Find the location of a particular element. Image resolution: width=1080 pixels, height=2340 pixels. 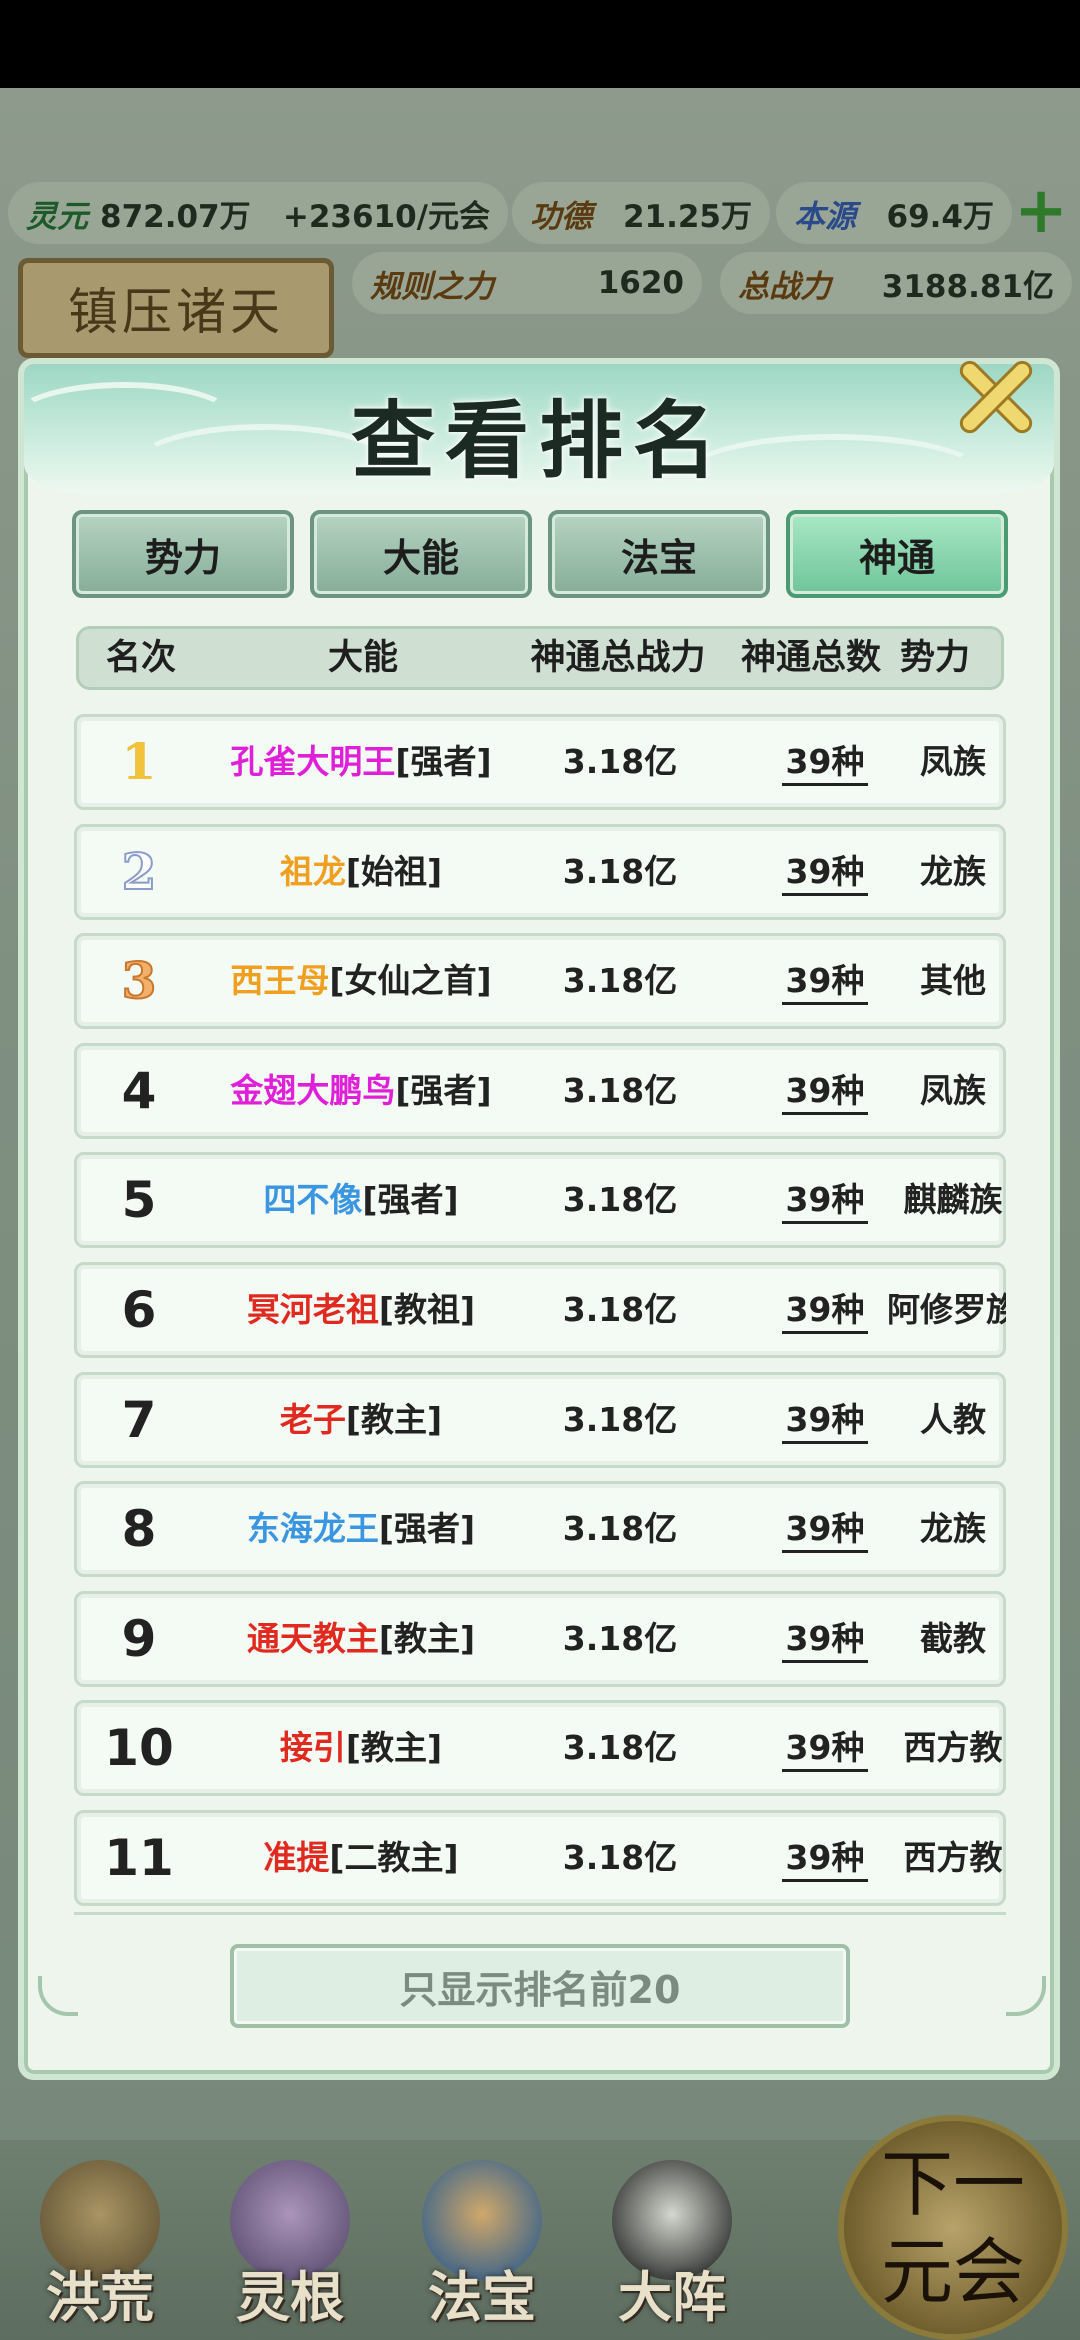

rank-number: 11 is located at coordinates (139, 1858).